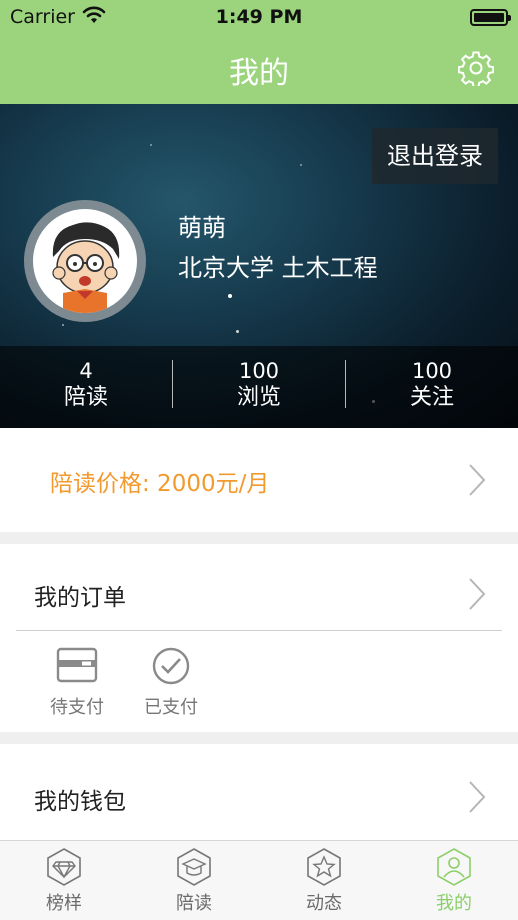 This screenshot has width=518, height=920. I want to click on tab-feed: 动态, so click(324, 881).